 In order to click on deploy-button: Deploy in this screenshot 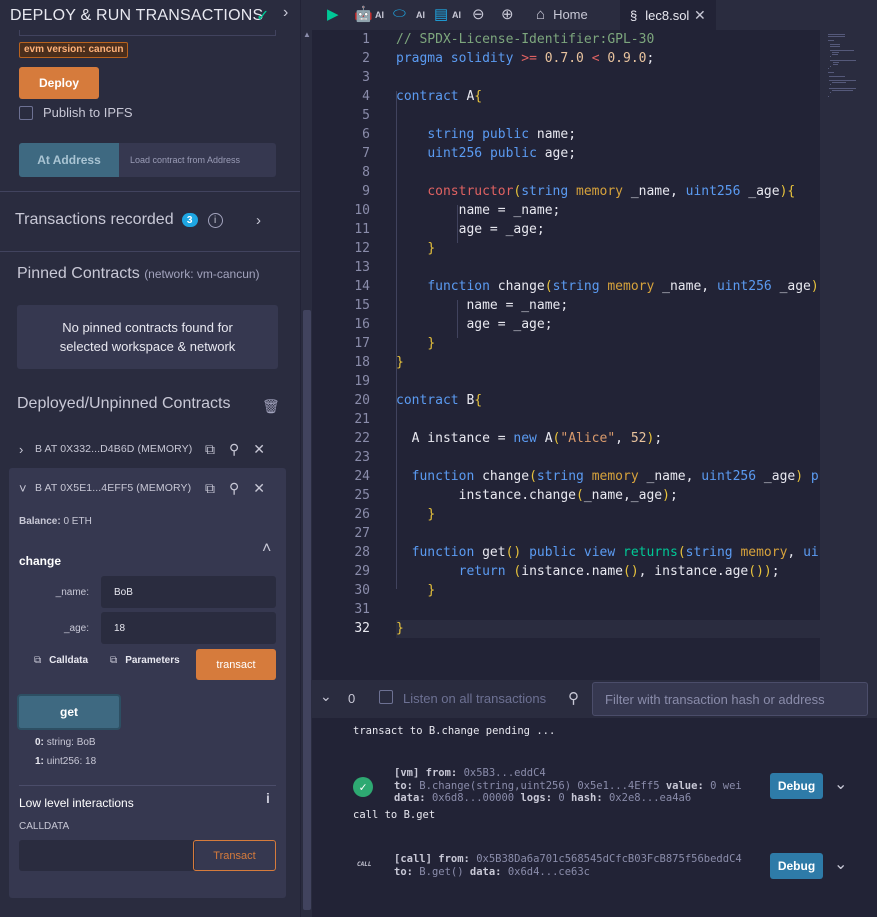, I will do `click(59, 83)`.